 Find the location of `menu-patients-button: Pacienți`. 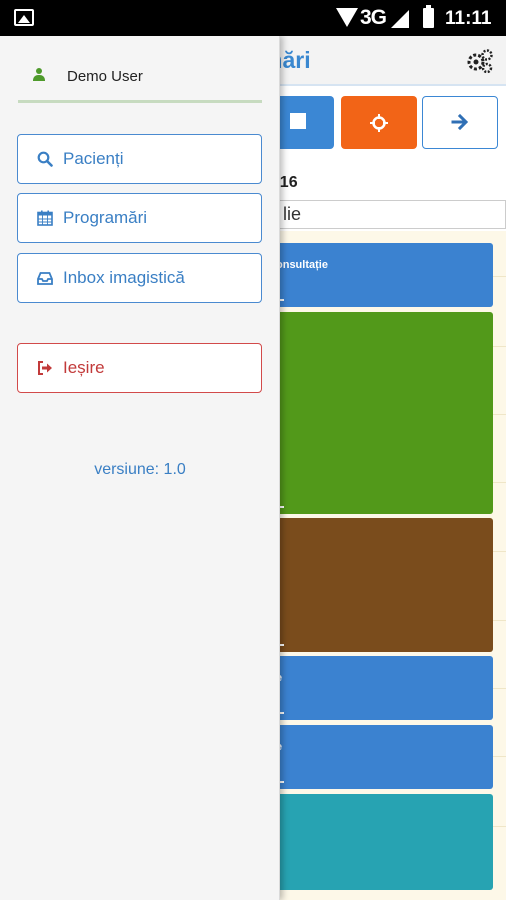

menu-patients-button: Pacienți is located at coordinates (139, 159).